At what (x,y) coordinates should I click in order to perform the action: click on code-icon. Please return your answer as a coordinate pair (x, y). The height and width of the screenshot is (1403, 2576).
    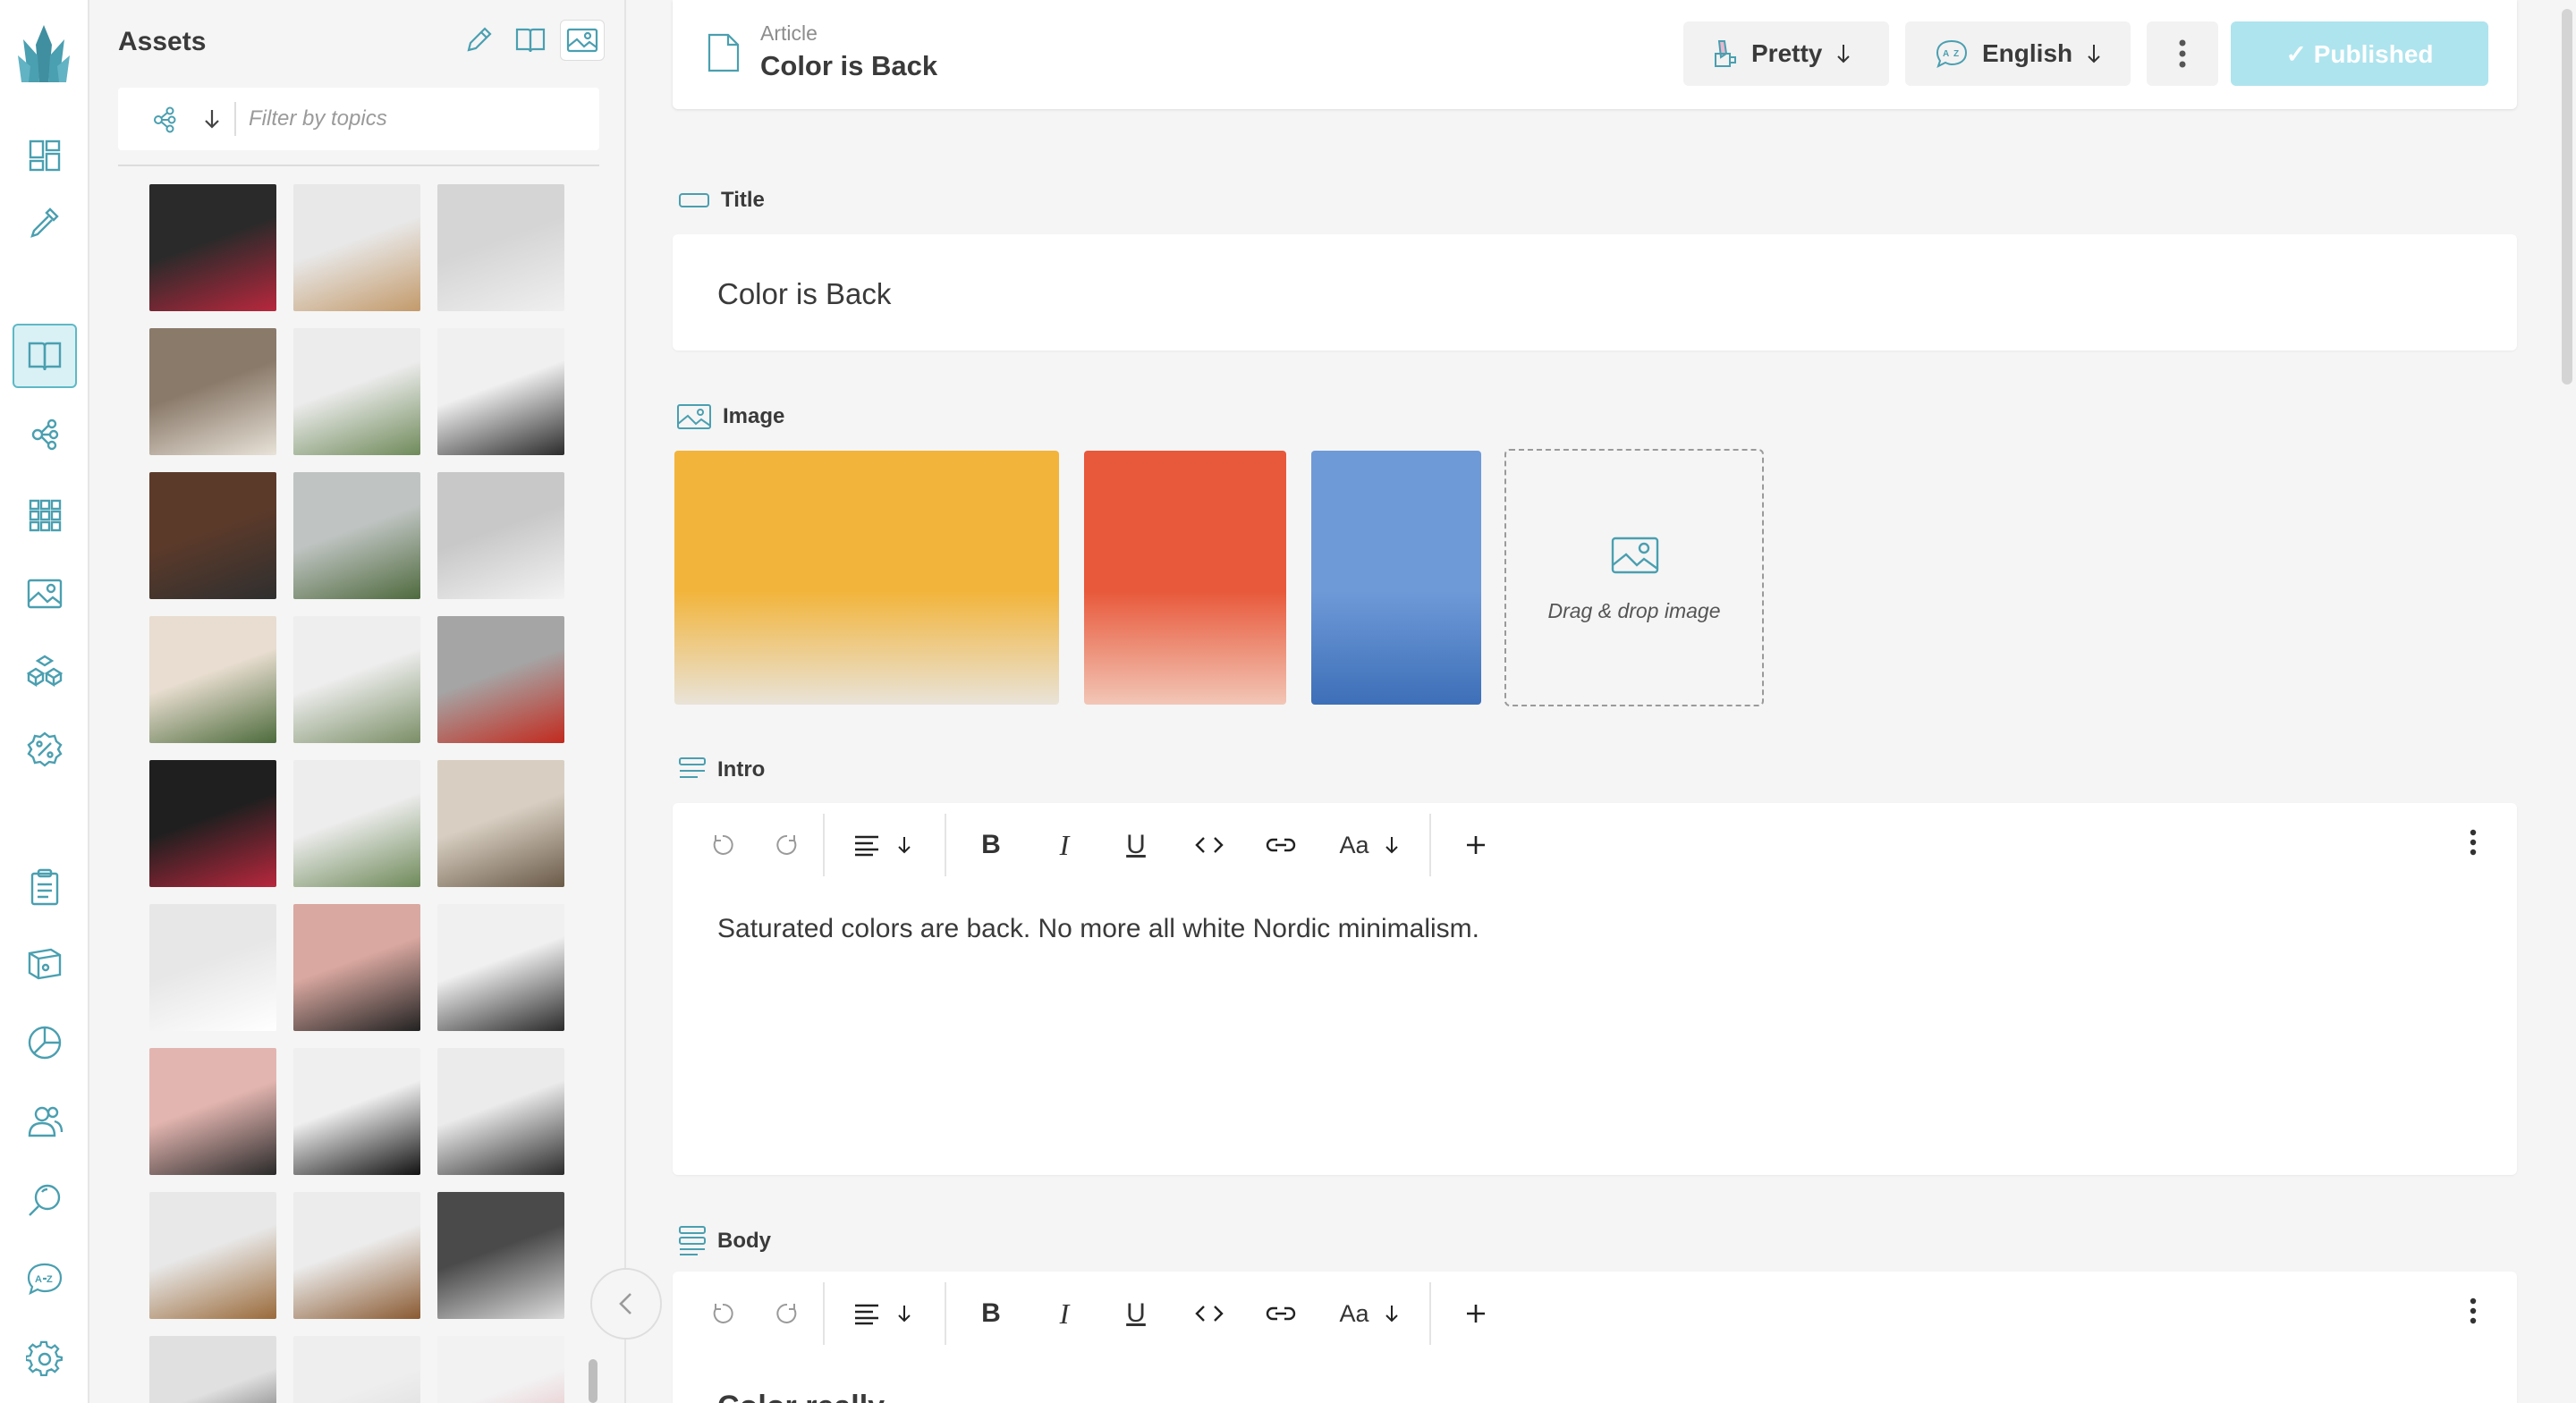
    Looking at the image, I should click on (1209, 845).